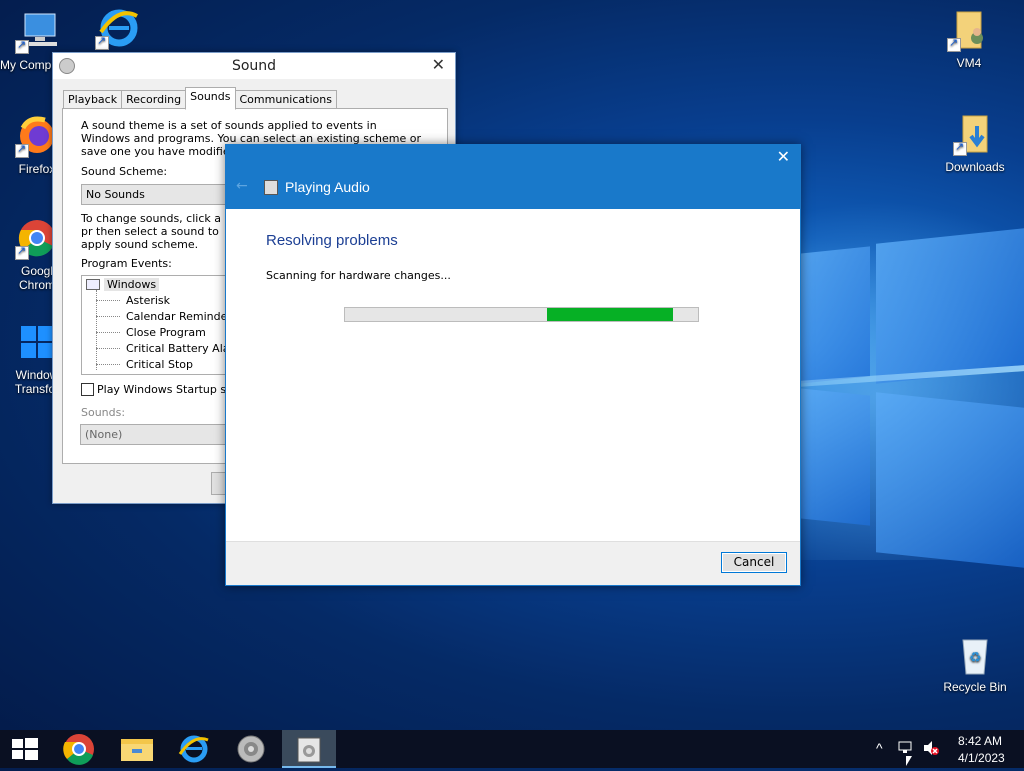 The height and width of the screenshot is (771, 1024). I want to click on sound-dialog-titlebar: Sound ✕, so click(254, 66).